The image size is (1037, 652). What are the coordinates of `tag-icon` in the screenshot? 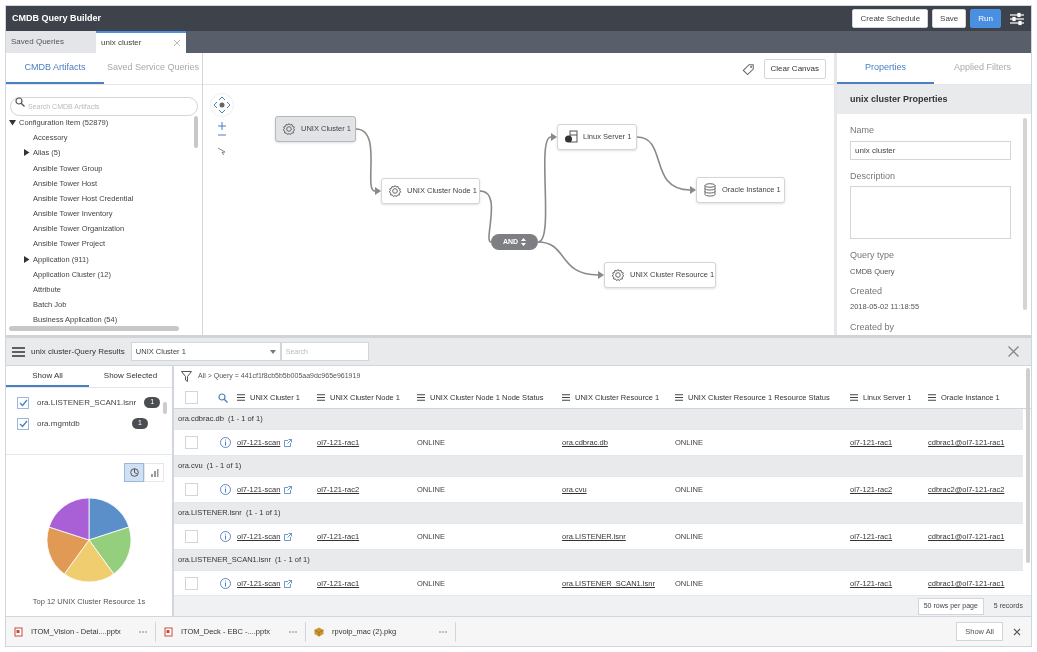 It's located at (748, 68).